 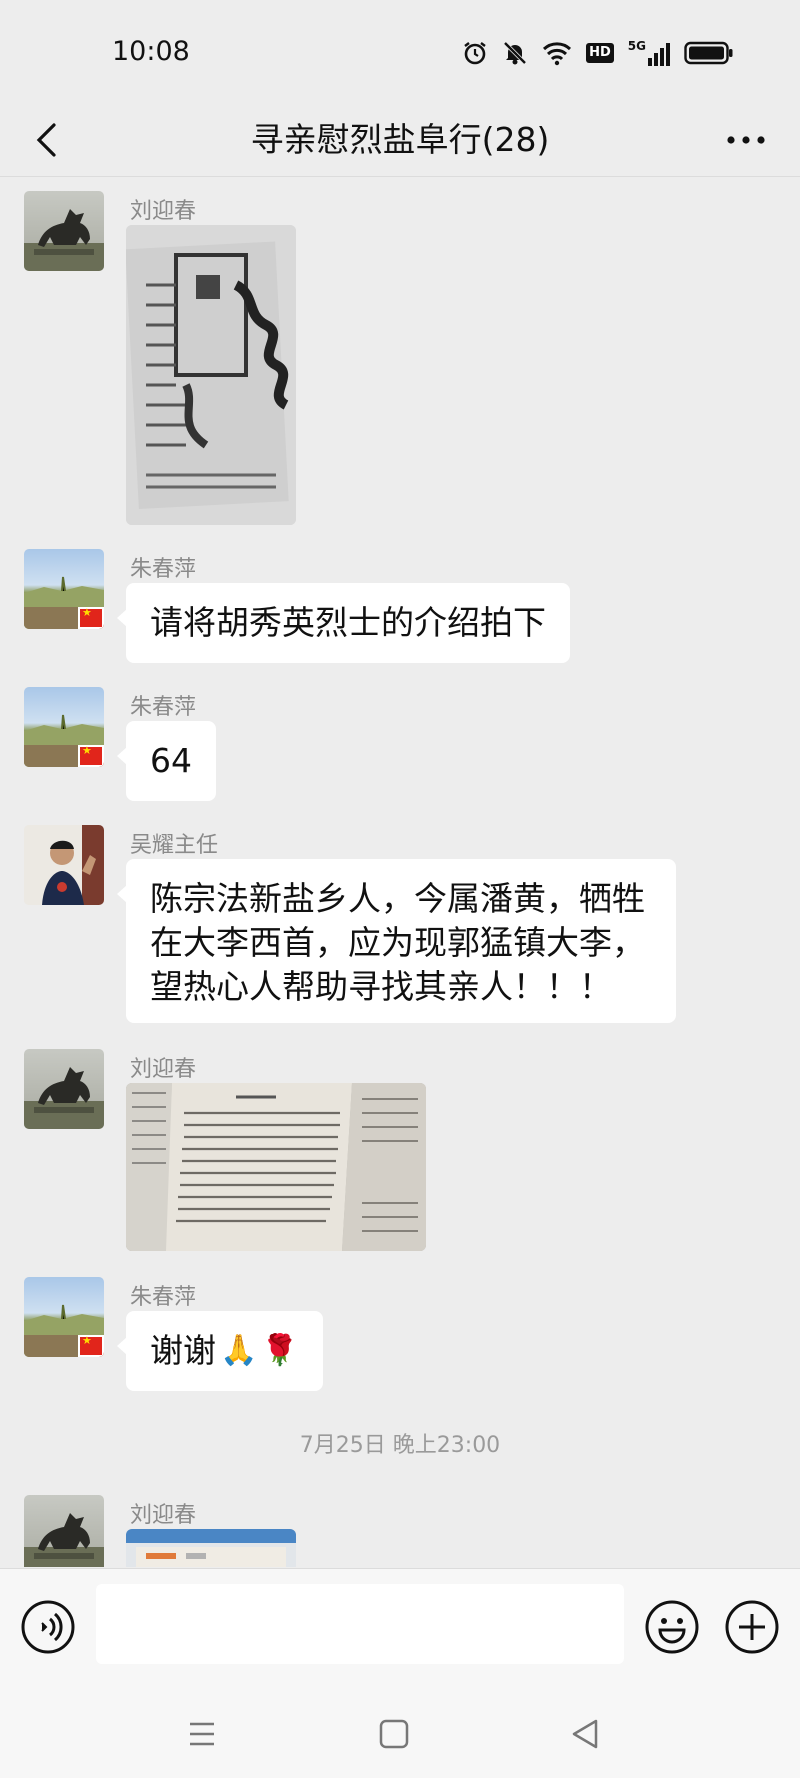 What do you see at coordinates (280, 1350) in the screenshot?
I see `rose-emoji: 🌹` at bounding box center [280, 1350].